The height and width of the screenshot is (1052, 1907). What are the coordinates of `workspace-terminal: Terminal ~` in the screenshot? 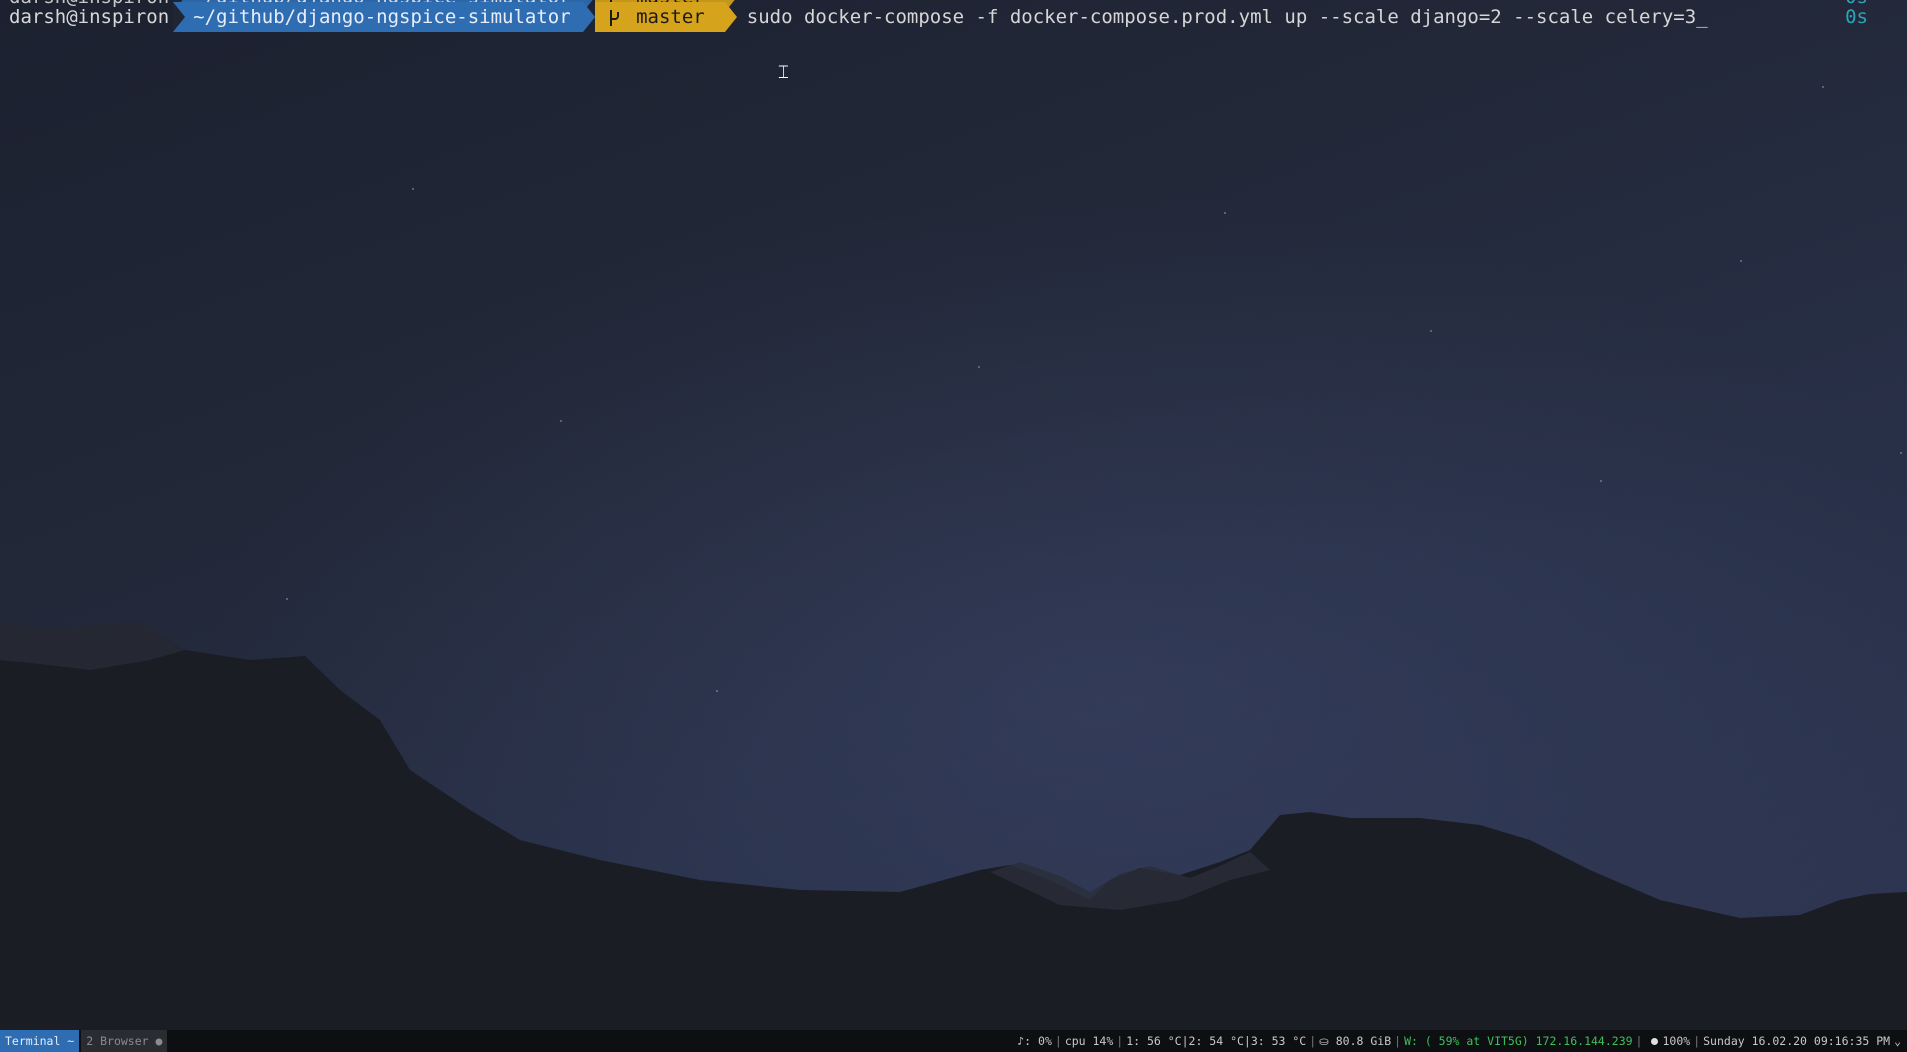 It's located at (40, 1041).